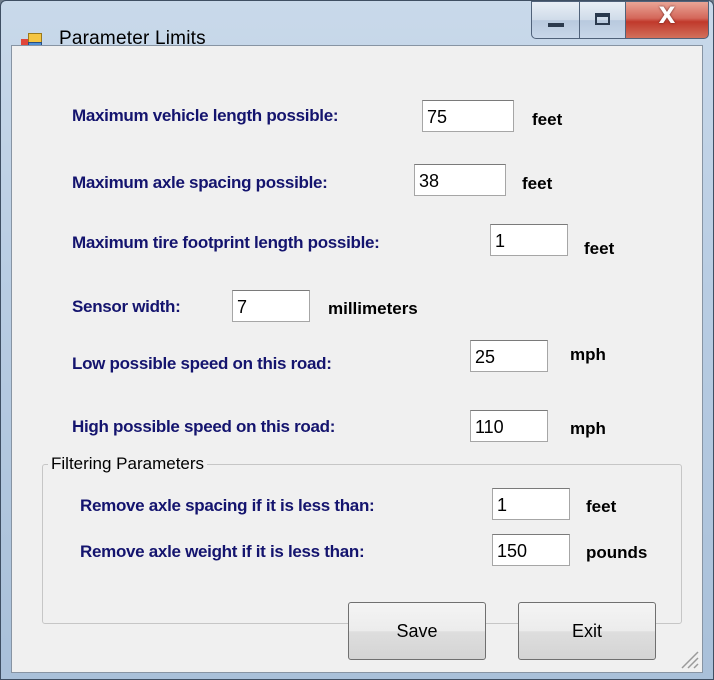 The width and height of the screenshot is (714, 680). What do you see at coordinates (468, 116) in the screenshot?
I see `max-vehicle-length-input` at bounding box center [468, 116].